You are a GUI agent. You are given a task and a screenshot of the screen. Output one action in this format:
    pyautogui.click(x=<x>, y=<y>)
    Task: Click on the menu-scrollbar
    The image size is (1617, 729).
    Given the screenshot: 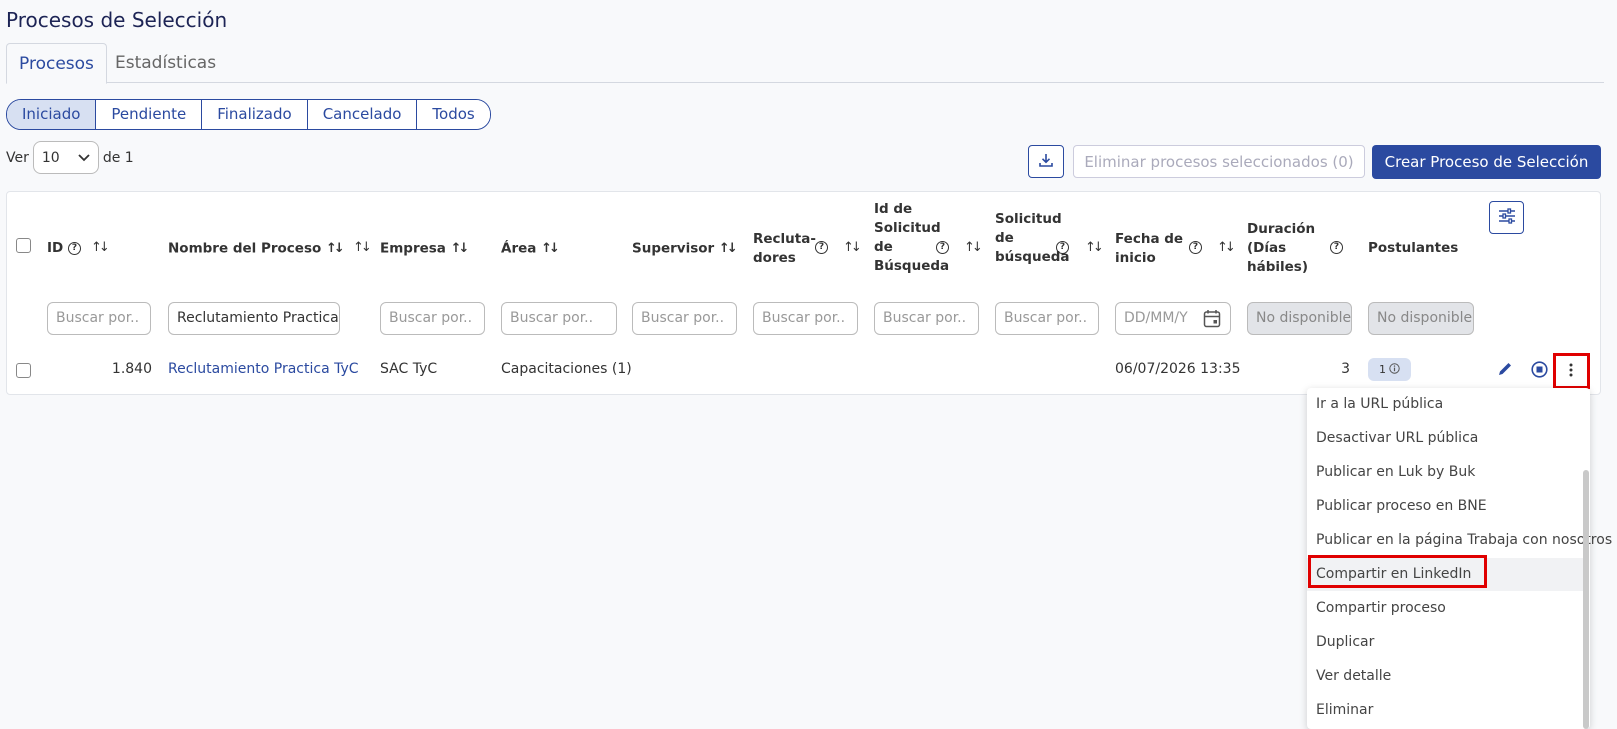 What is the action you would take?
    pyautogui.click(x=1586, y=599)
    